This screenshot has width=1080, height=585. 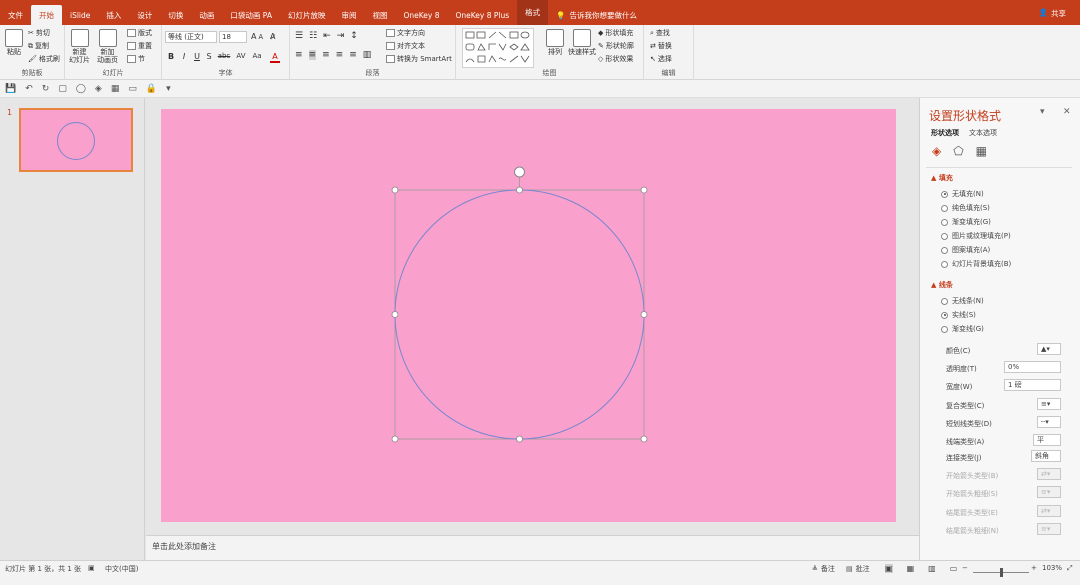 What do you see at coordinates (307, 15) in the screenshot?
I see `tab-slideshow: 幻灯片放映` at bounding box center [307, 15].